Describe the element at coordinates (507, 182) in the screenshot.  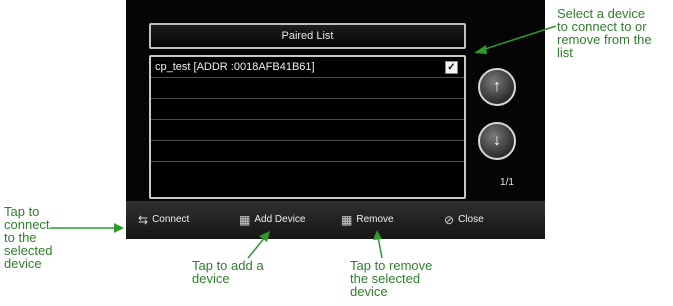
I see `page-indicator: 1/1` at that location.